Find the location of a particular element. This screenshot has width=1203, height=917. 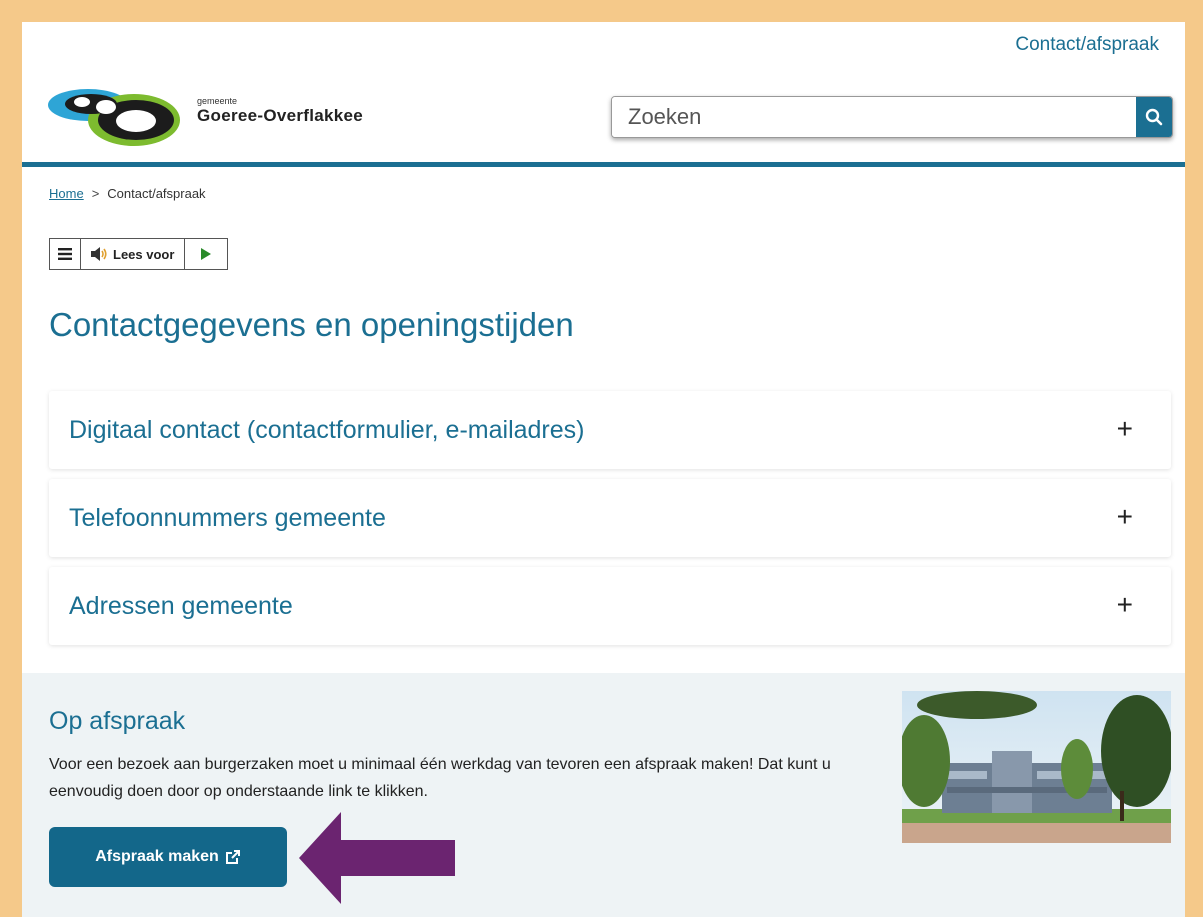

readspeaker-toolbar: Lees voor is located at coordinates (139, 254).